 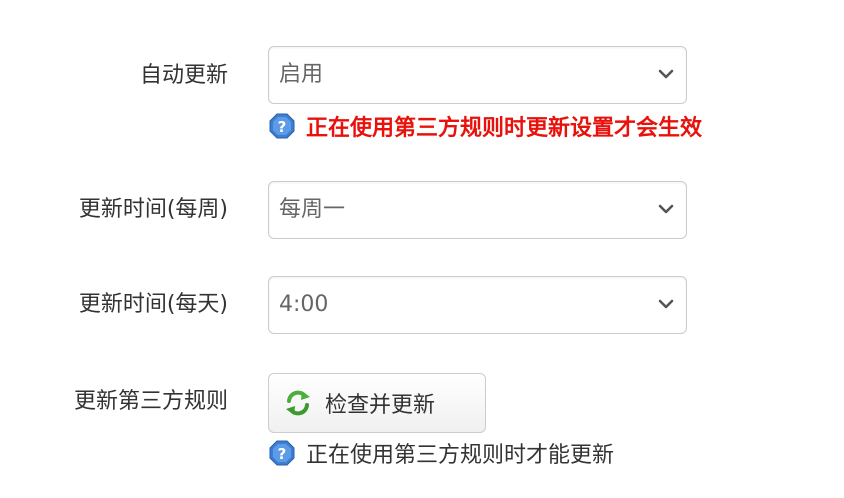 I want to click on update-weekly-value: 每周一, so click(x=312, y=209).